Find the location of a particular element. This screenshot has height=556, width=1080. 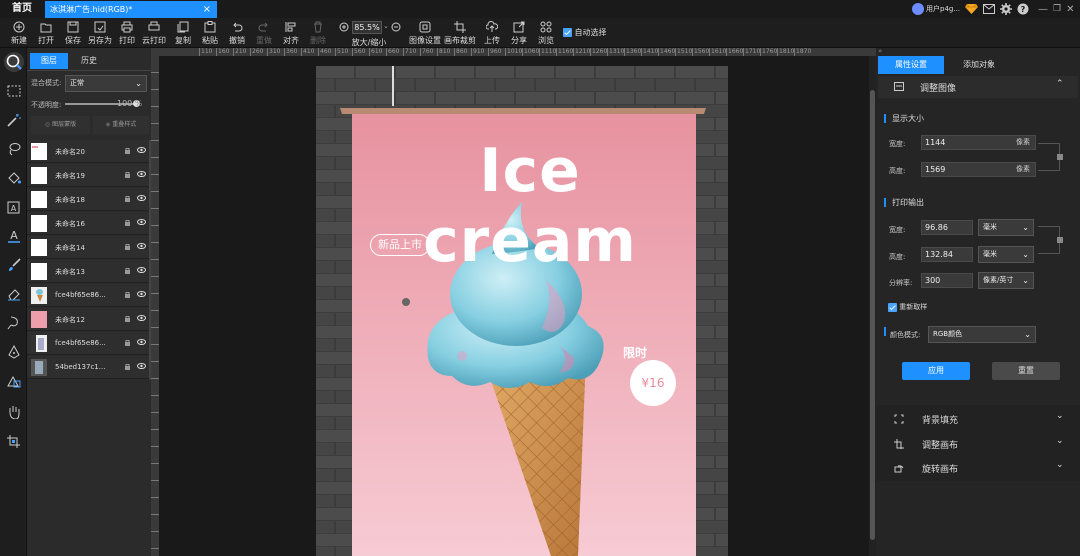

mail-icon is located at coordinates (989, 9).